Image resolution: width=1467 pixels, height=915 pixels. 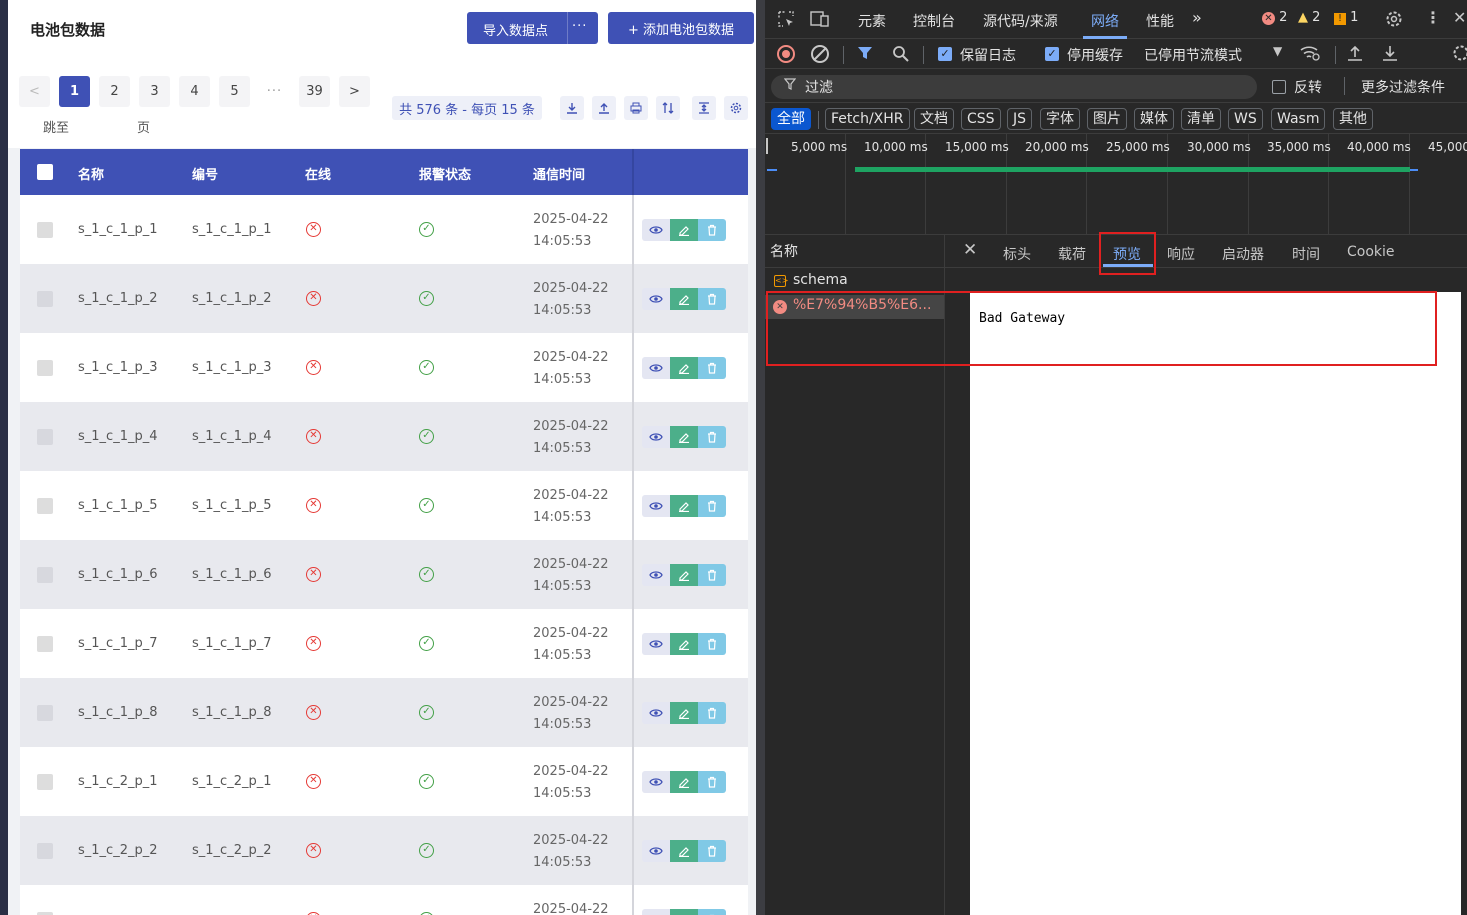 What do you see at coordinates (934, 21) in the screenshot?
I see `tab-console: 控制台` at bounding box center [934, 21].